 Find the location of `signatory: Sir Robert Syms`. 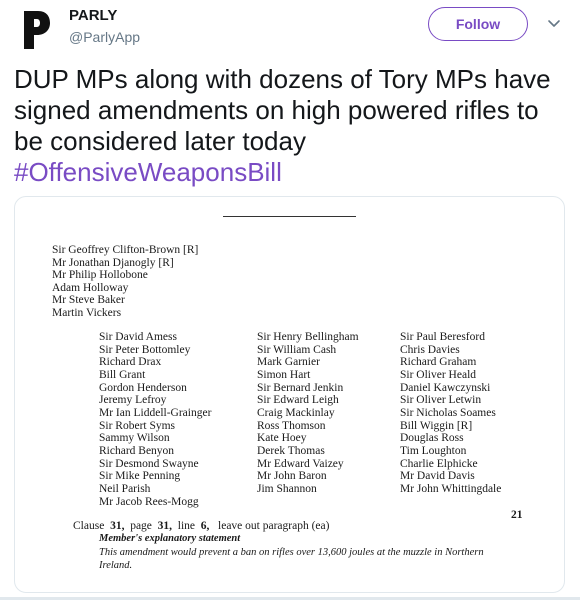

signatory: Sir Robert Syms is located at coordinates (137, 425).